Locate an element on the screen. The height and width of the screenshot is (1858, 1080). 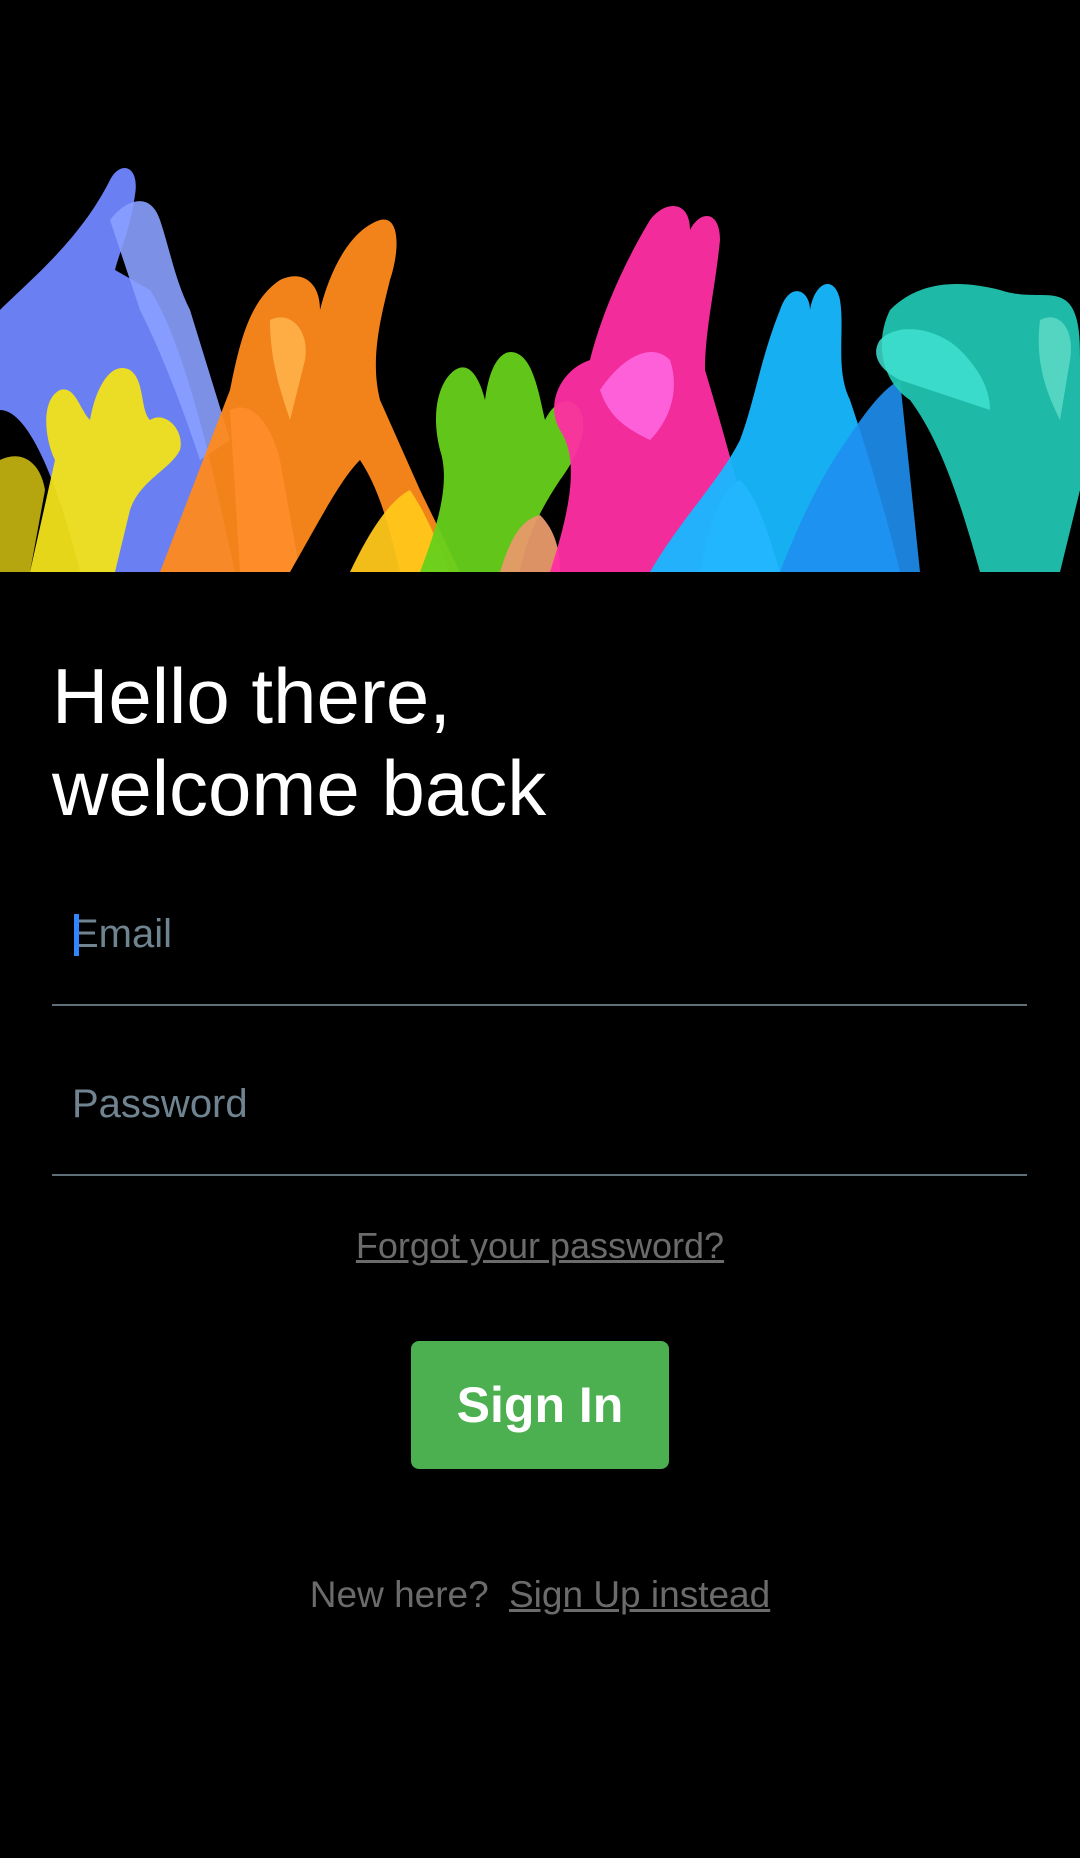
welcome-heading-line2: welcome back is located at coordinates (299, 788).